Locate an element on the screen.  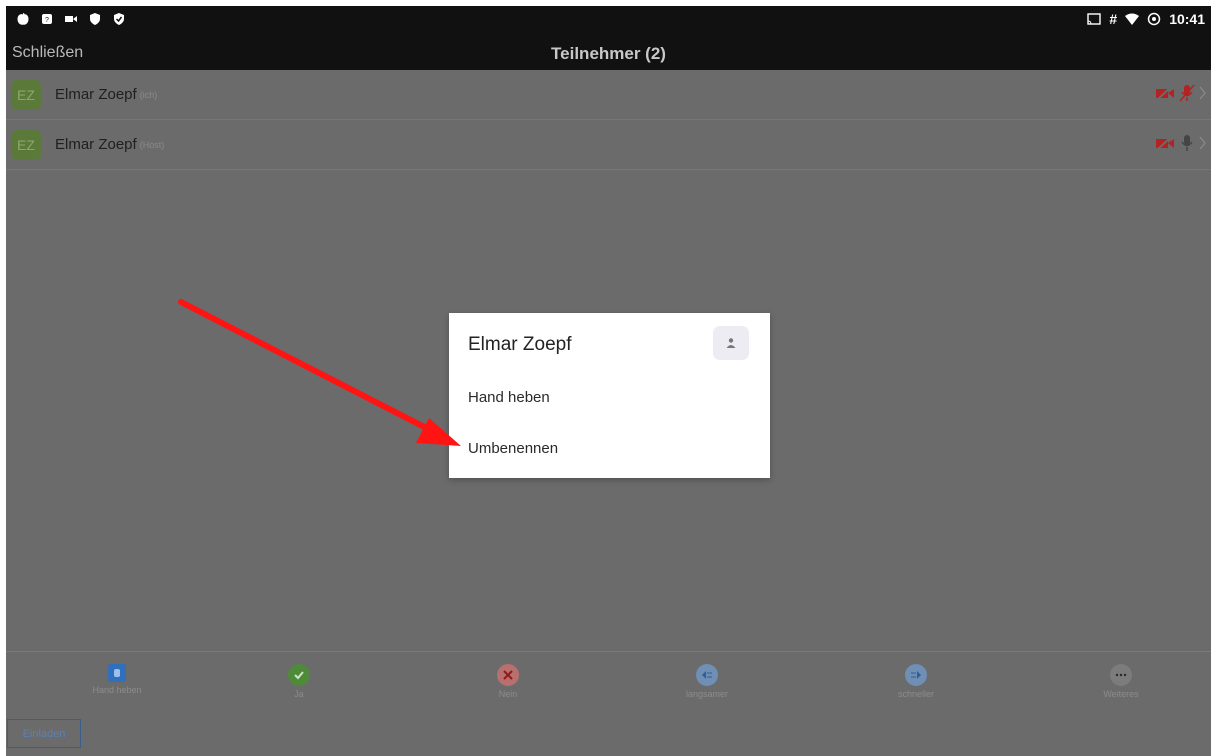
annotation-arrow is located at coordinates (319, 372).